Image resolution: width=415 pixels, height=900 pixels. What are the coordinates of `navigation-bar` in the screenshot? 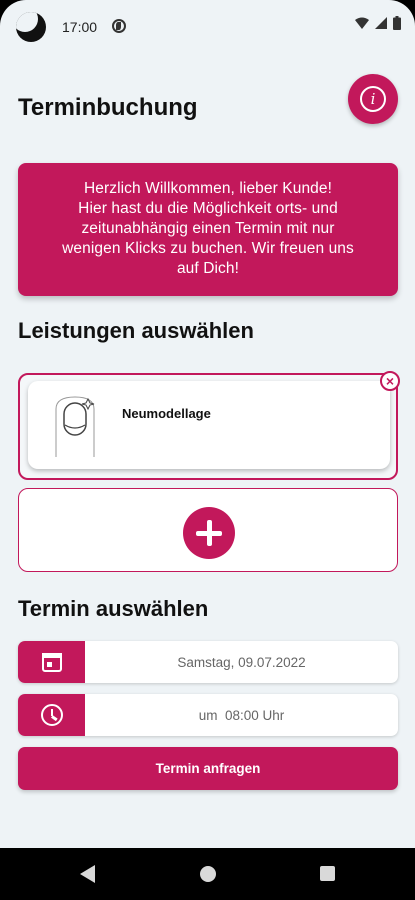 It's located at (207, 874).